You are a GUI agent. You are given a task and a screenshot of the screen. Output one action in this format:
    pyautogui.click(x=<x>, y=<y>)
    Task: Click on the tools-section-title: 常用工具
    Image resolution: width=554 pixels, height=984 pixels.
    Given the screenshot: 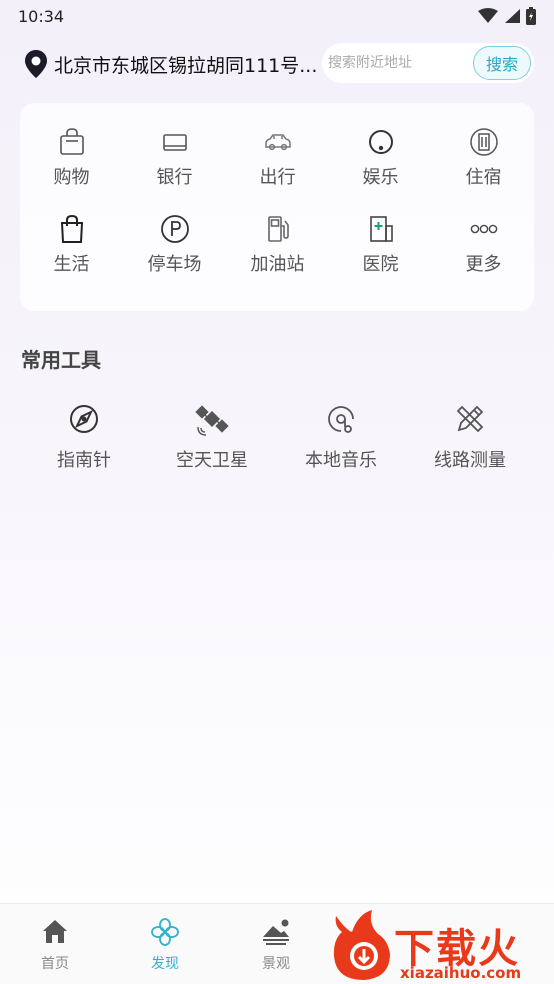 What is the action you would take?
    pyautogui.click(x=61, y=360)
    